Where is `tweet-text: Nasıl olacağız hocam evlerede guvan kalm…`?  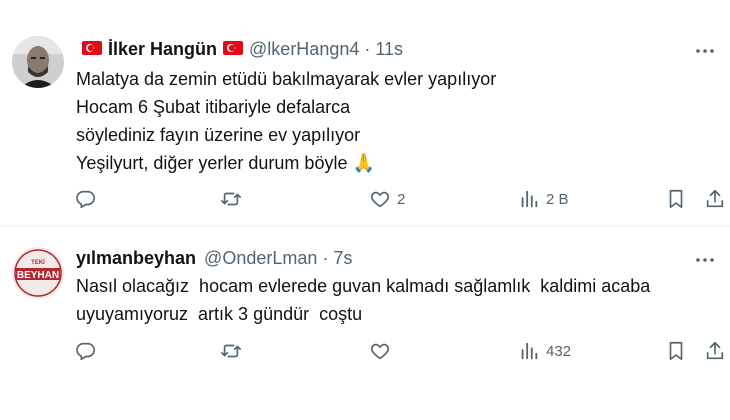
tweet-text: Nasıl olacağız hocam evlerede guvan kalm… is located at coordinates (363, 300).